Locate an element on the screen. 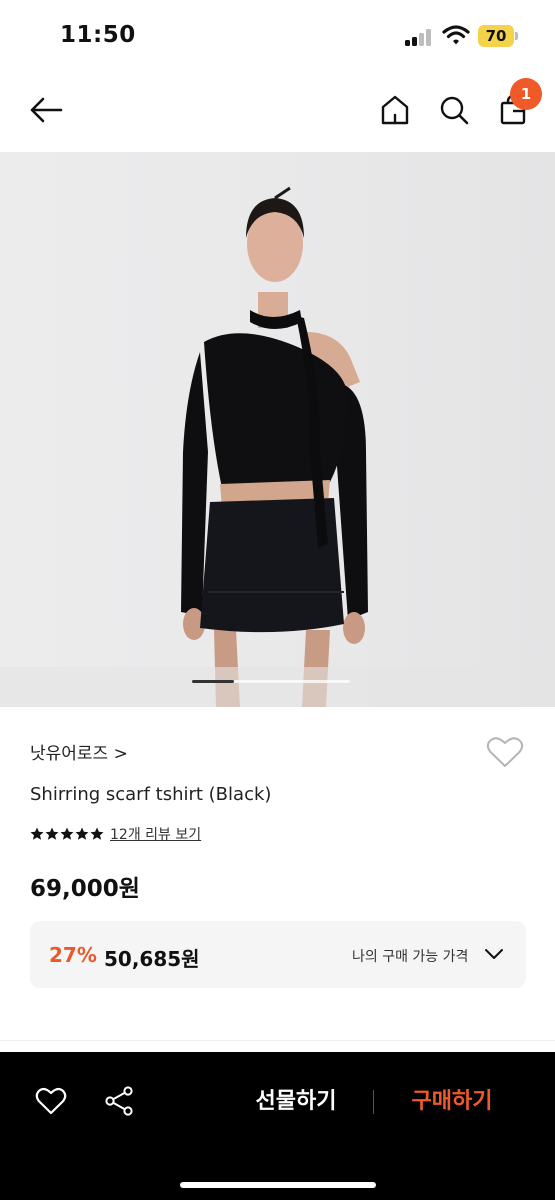 This screenshot has width=555, height=1200. share-button is located at coordinates (119, 1101).